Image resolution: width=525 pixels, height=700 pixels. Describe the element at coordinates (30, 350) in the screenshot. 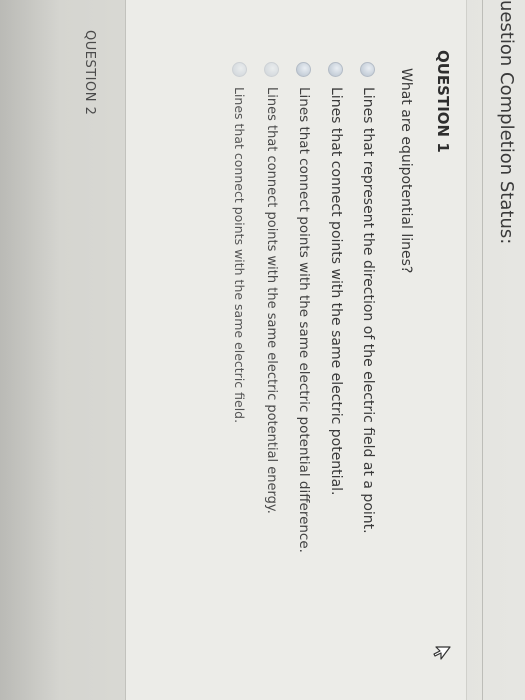

I see `screen-shading` at that location.